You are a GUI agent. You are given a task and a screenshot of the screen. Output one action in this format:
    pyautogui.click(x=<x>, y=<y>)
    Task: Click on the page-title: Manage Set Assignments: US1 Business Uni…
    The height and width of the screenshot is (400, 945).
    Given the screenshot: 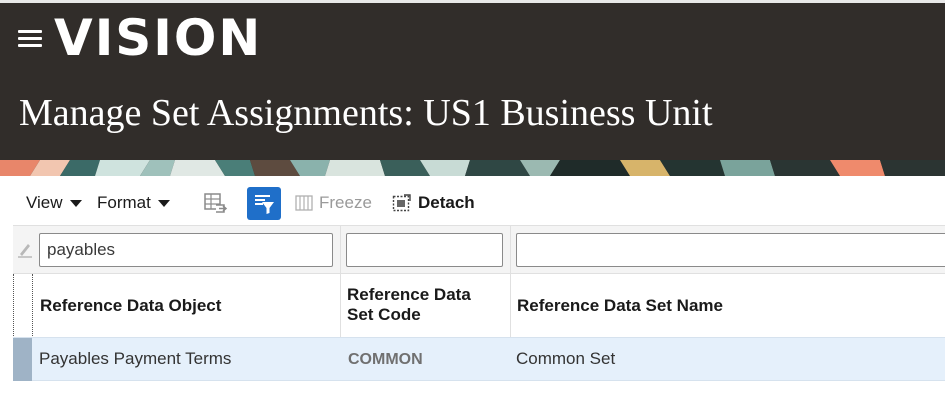 What is the action you would take?
    pyautogui.click(x=366, y=113)
    